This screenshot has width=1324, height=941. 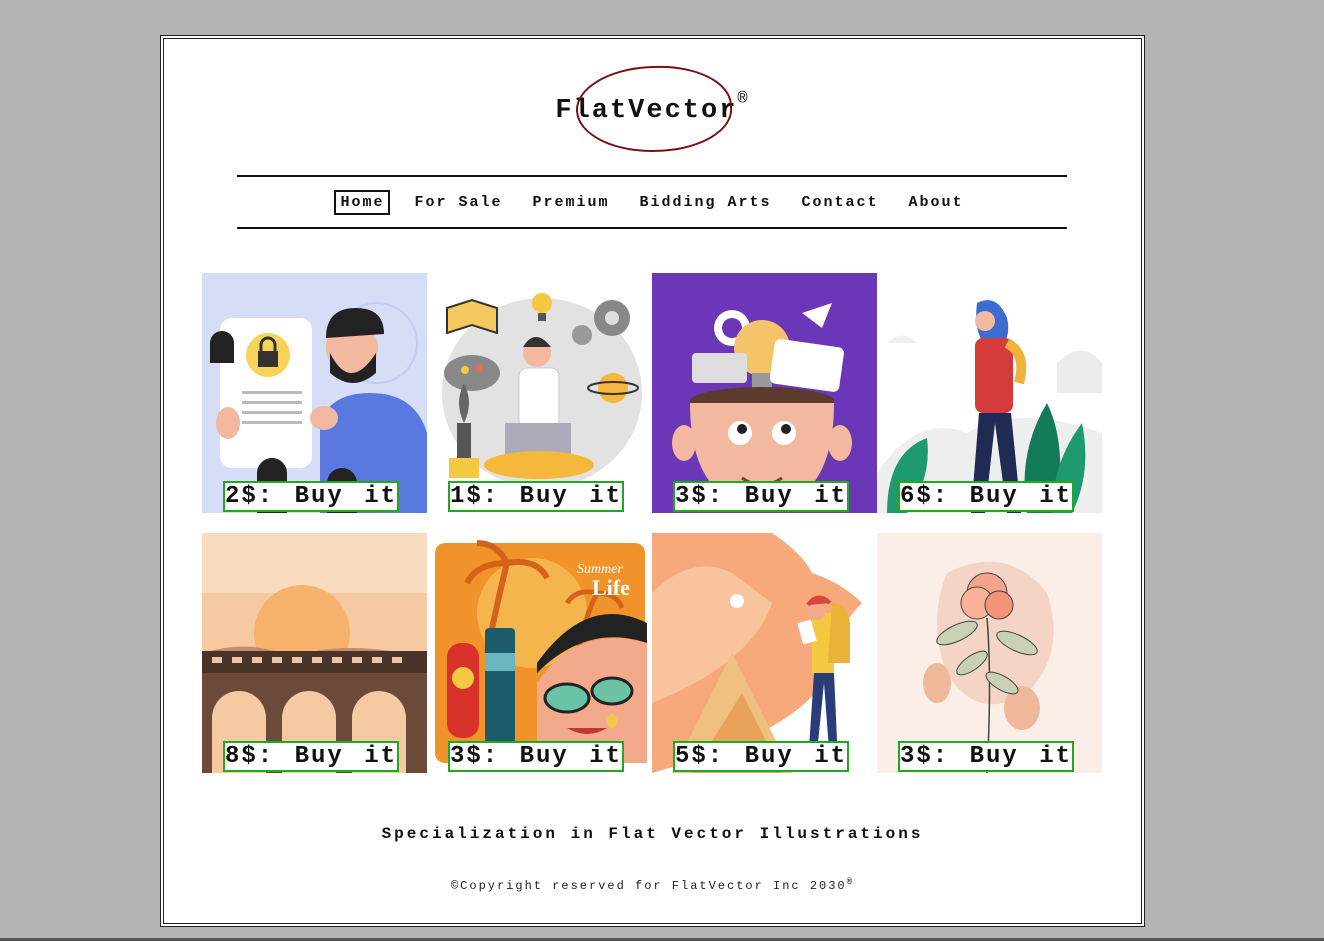 What do you see at coordinates (986, 496) in the screenshot?
I see `buy-button: 6$: Buy it` at bounding box center [986, 496].